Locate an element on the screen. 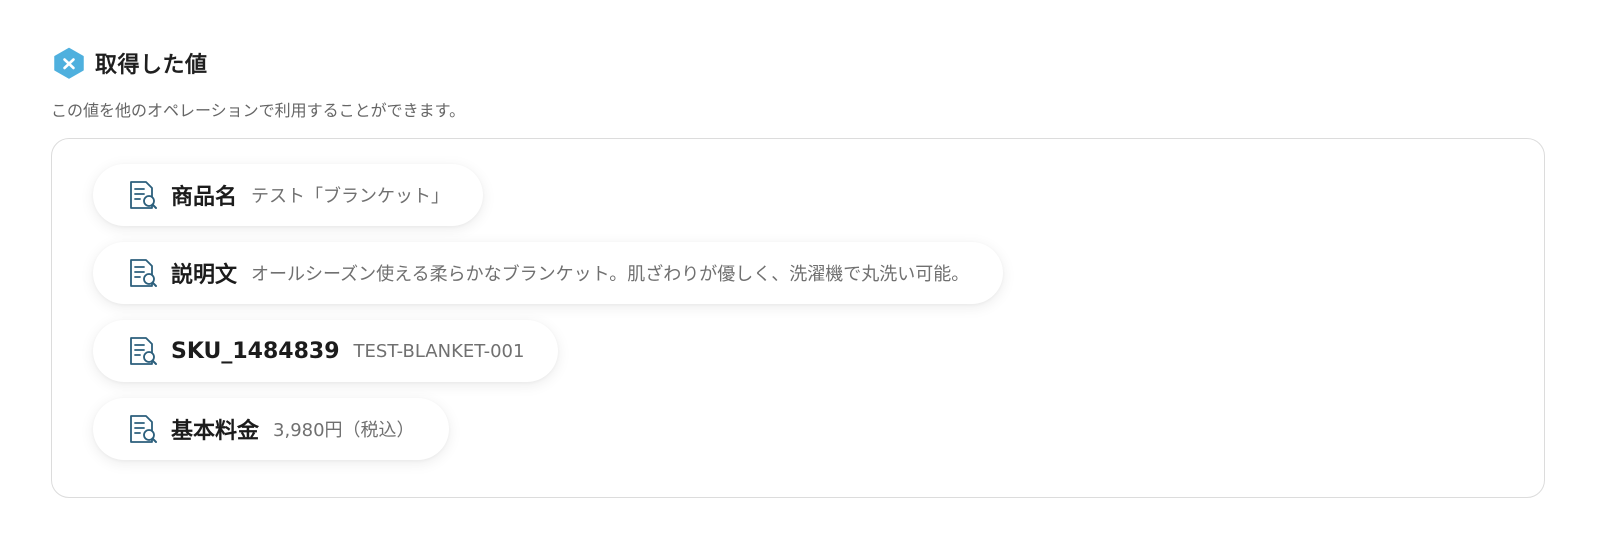 The height and width of the screenshot is (545, 1600). value-text: TEST-BLANKET-001 is located at coordinates (439, 351).